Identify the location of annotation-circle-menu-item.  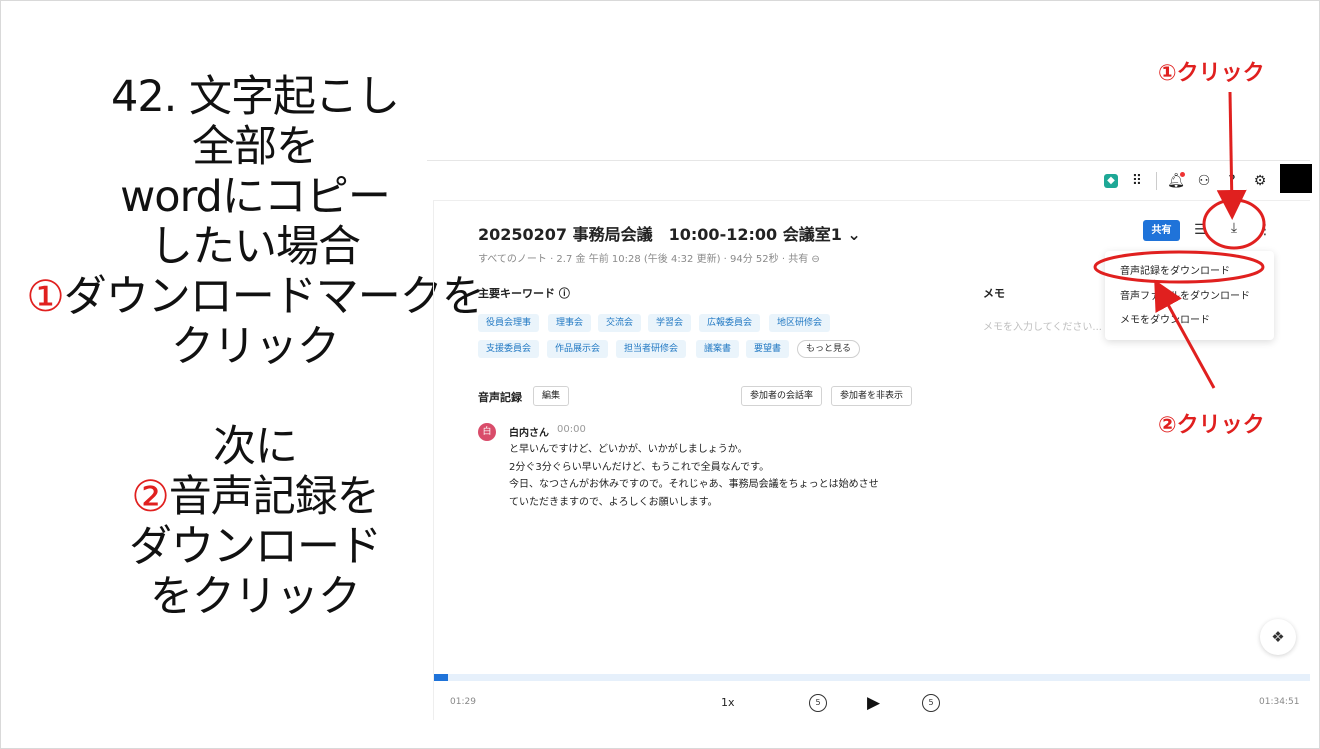
(1179, 267).